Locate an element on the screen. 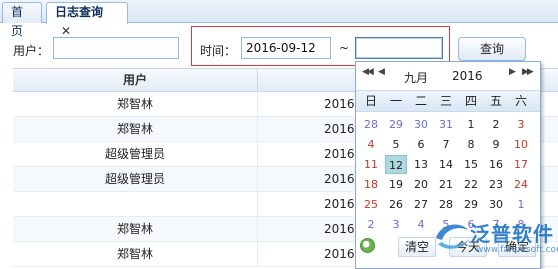  calendar-day: 31 is located at coordinates (446, 124).